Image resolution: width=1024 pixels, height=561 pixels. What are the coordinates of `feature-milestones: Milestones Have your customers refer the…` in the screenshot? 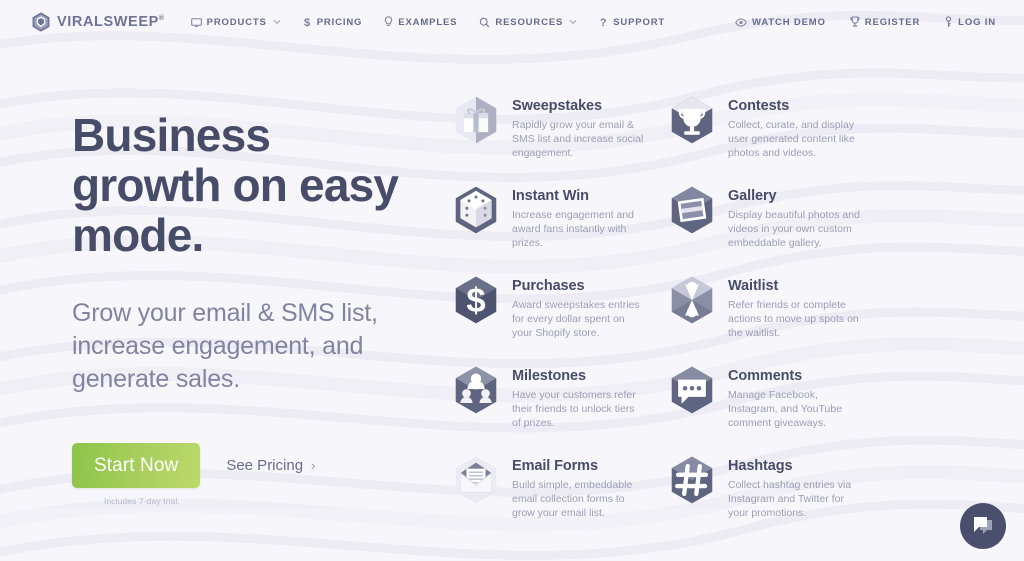 It's located at (556, 407).